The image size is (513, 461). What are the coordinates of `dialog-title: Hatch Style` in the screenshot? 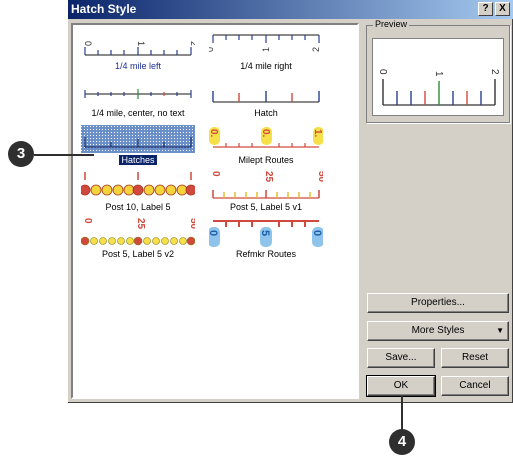 It's located at (104, 9).